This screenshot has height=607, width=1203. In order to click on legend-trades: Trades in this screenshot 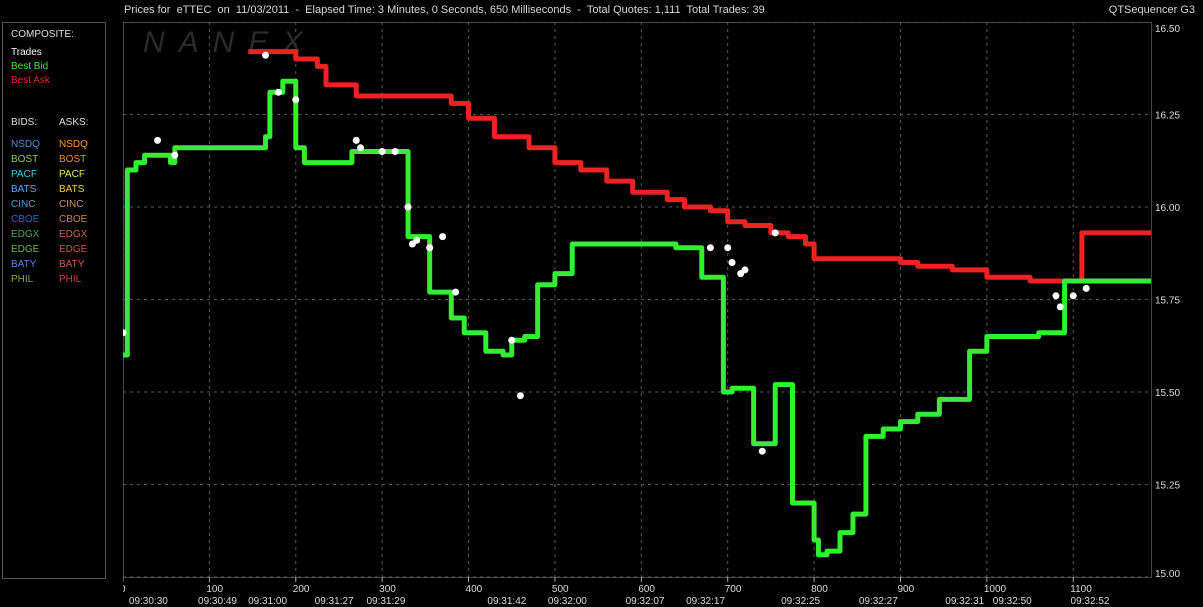, I will do `click(26, 52)`.